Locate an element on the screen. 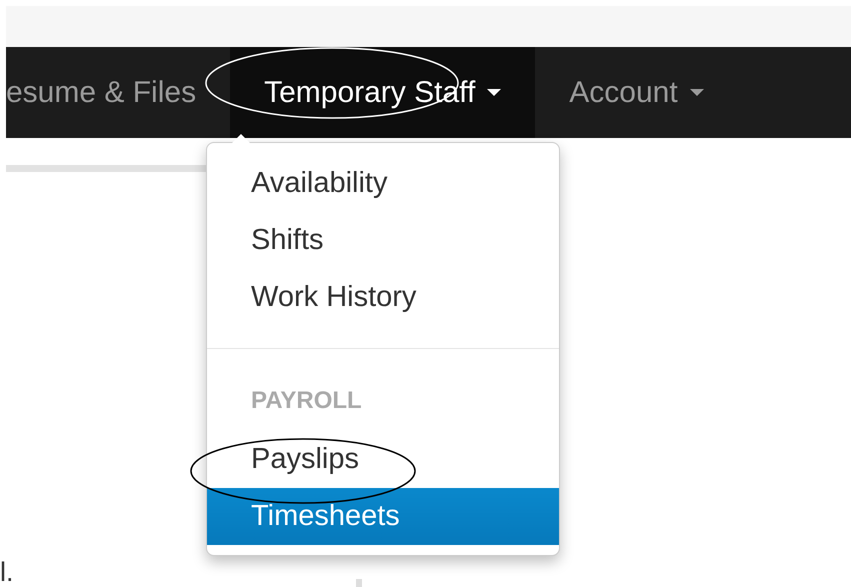 The image size is (851, 587). menu-header: PAYROLL is located at coordinates (306, 401).